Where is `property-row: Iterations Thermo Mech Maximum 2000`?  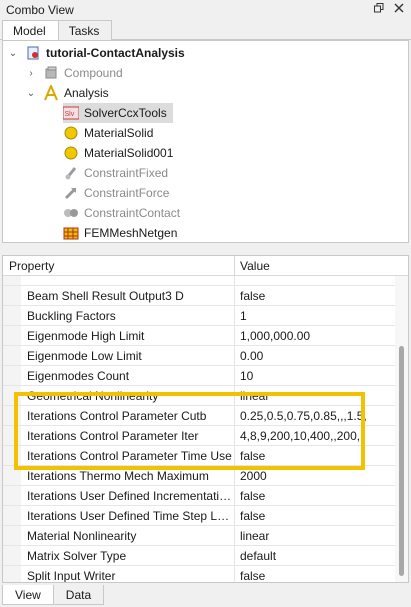
property-row: Iterations Thermo Mech Maximum 2000 is located at coordinates (199, 476).